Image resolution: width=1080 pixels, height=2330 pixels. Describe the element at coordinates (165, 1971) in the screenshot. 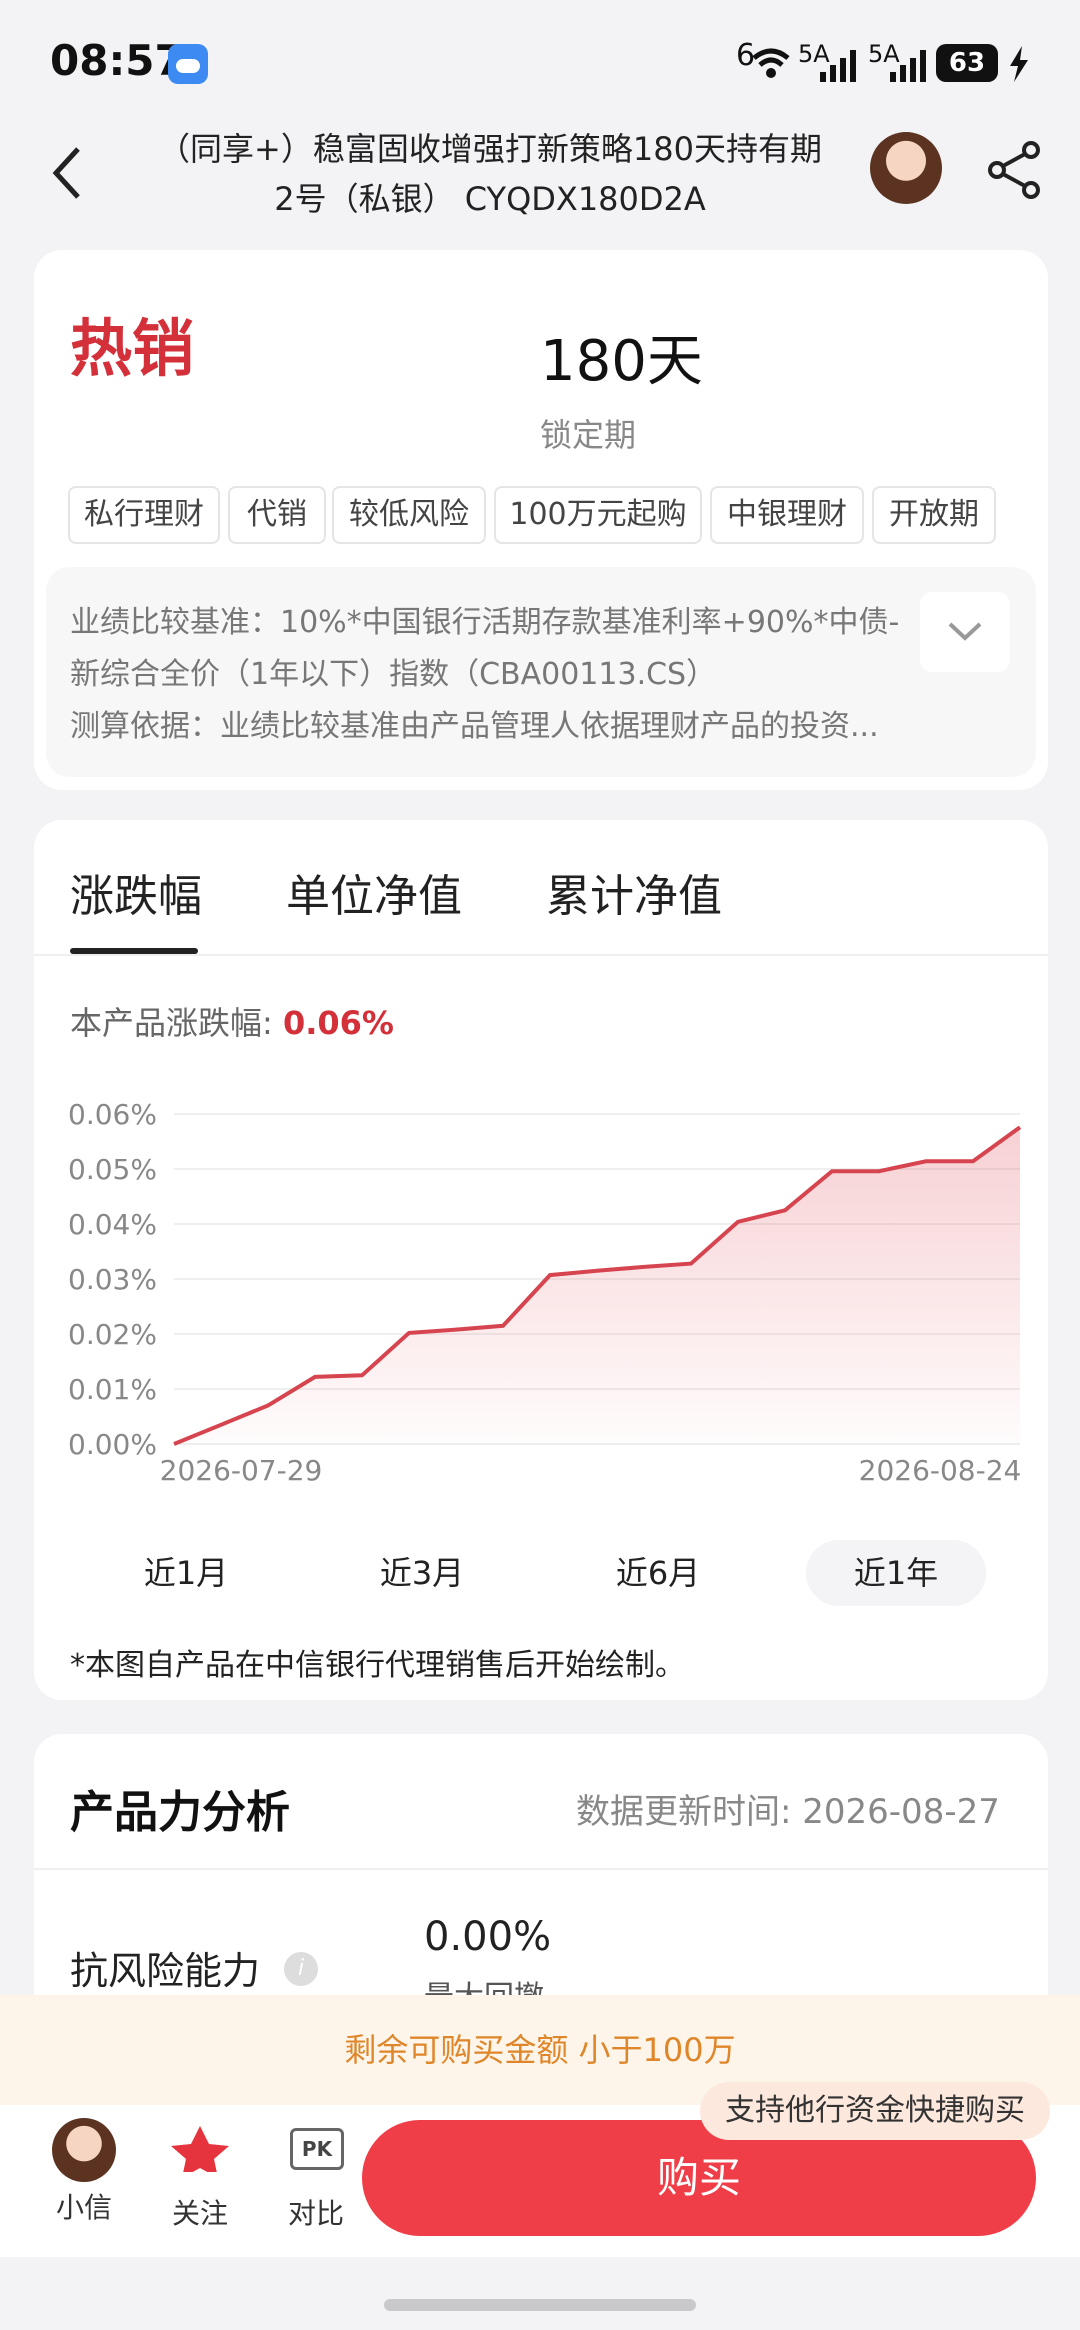

I see `risk-resistance-label: 抗风险能力` at that location.